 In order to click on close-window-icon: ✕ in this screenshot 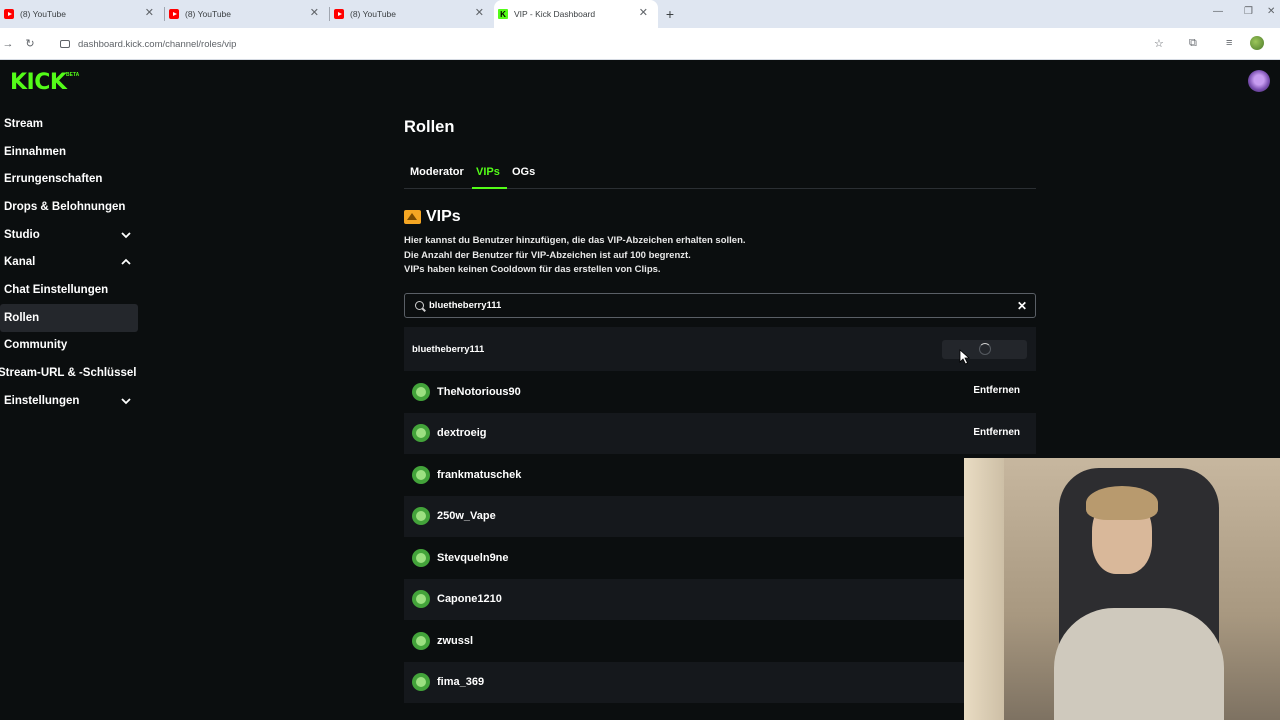, I will do `click(1271, 11)`.